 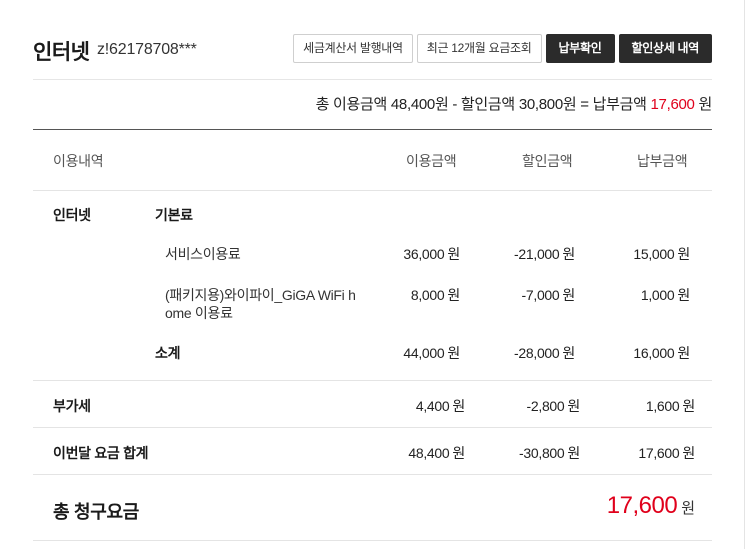 What do you see at coordinates (670, 406) in the screenshot?
I see `vat-payment: 1,600 원` at bounding box center [670, 406].